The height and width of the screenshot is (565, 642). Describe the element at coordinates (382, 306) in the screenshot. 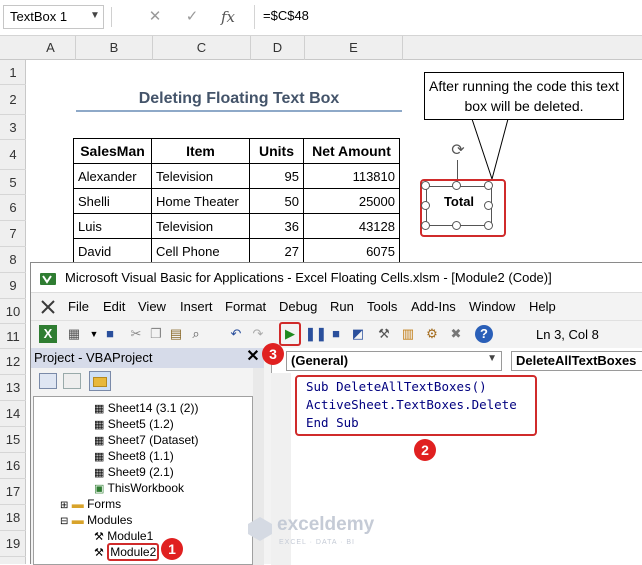

I see `menu-tools: Tools` at that location.